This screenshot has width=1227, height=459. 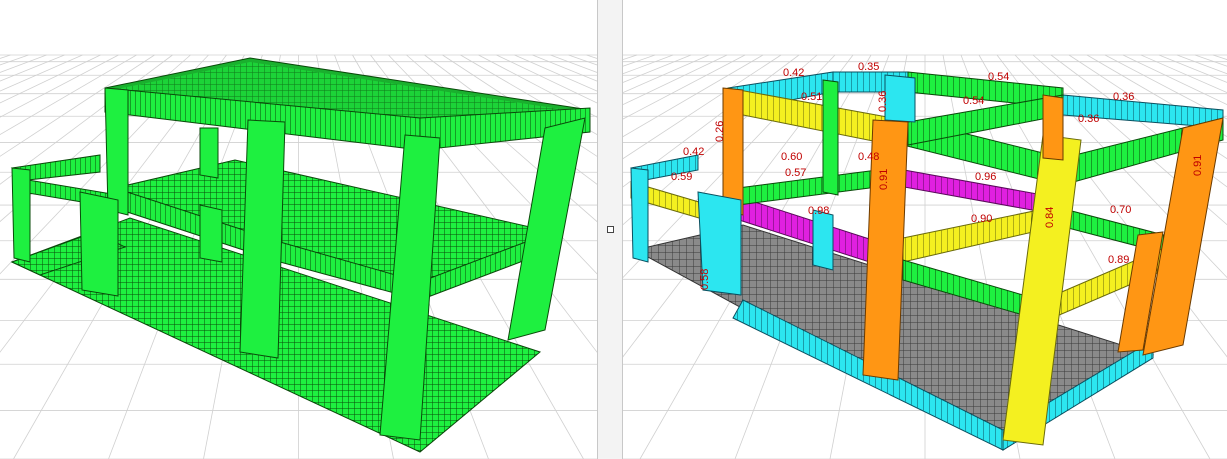 What do you see at coordinates (868, 67) in the screenshot?
I see `ratio-label: 0.35` at bounding box center [868, 67].